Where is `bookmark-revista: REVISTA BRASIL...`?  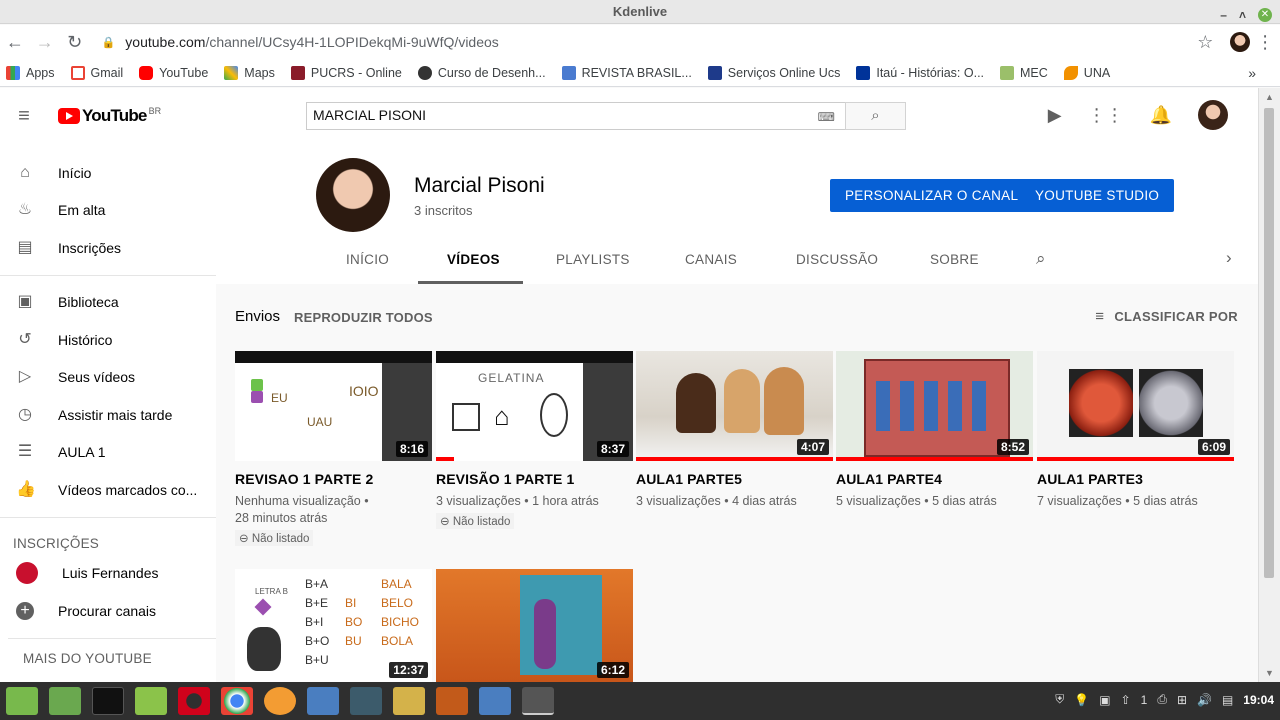 bookmark-revista: REVISTA BRASIL... is located at coordinates (626, 72).